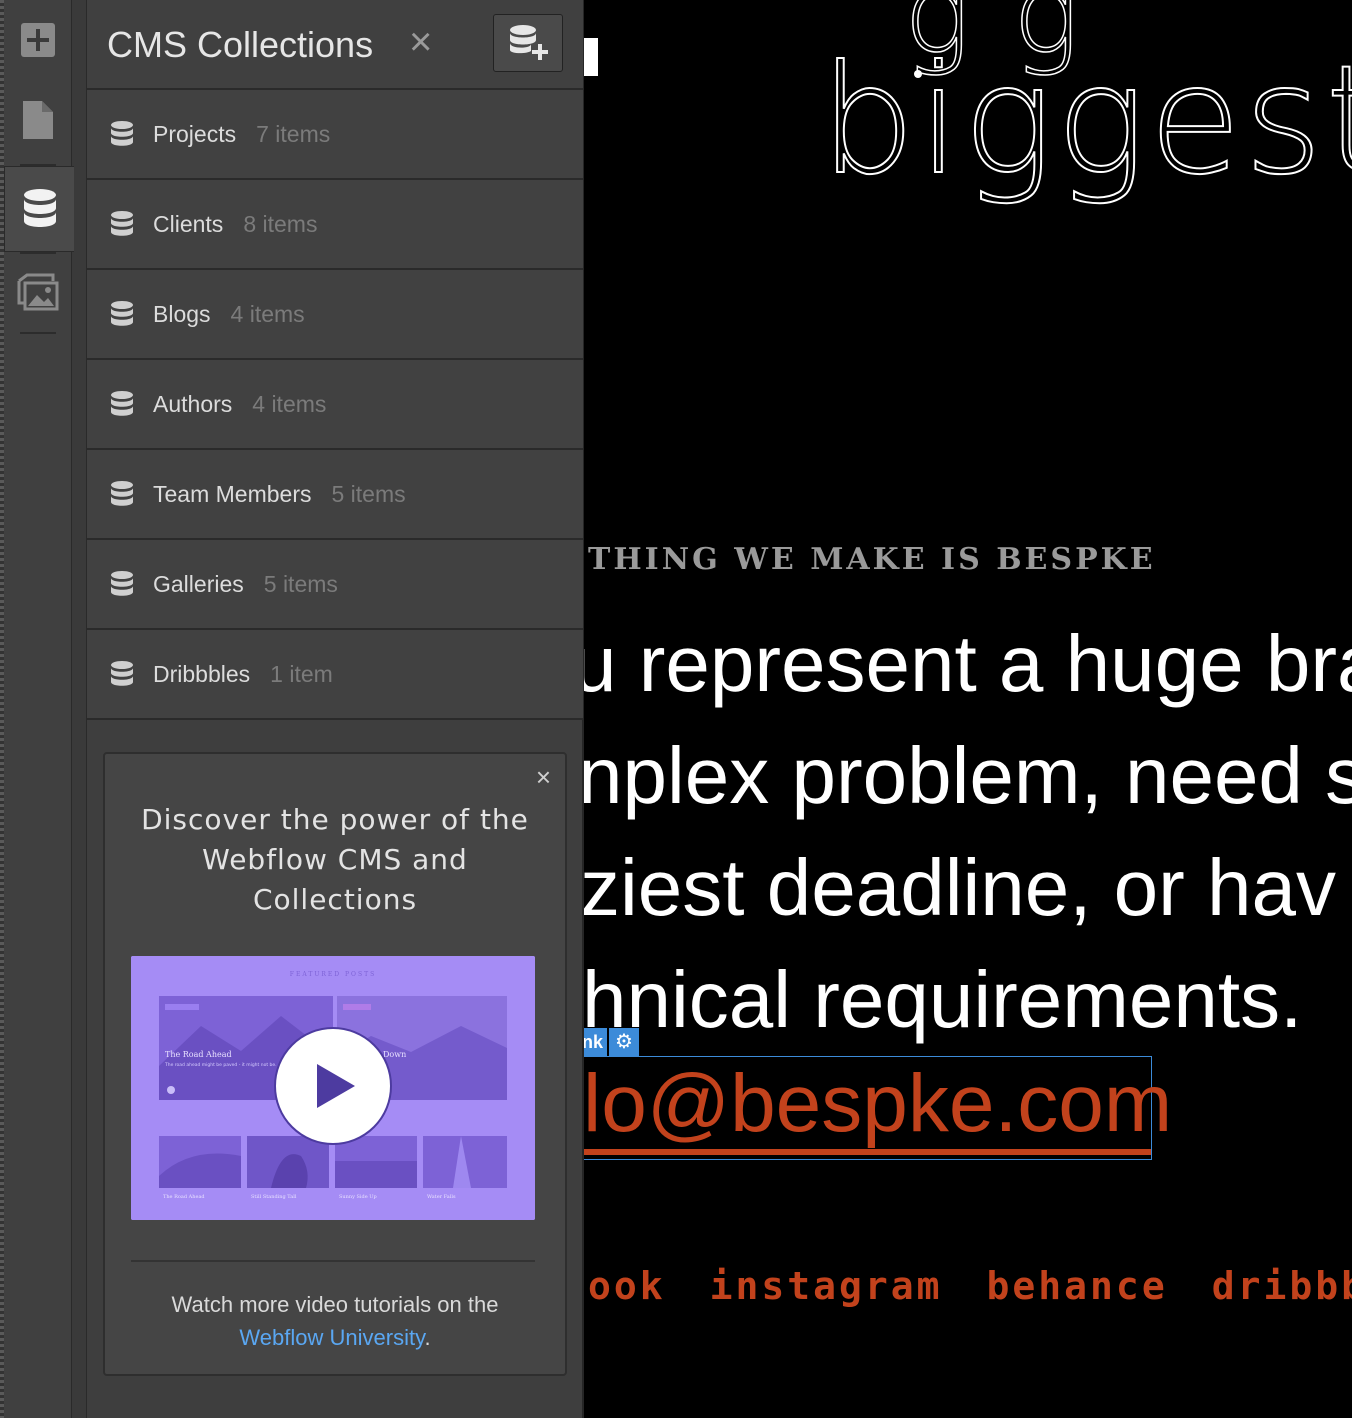  Describe the element at coordinates (394, 1054) in the screenshot. I see `video-post-title-2: Down` at that location.